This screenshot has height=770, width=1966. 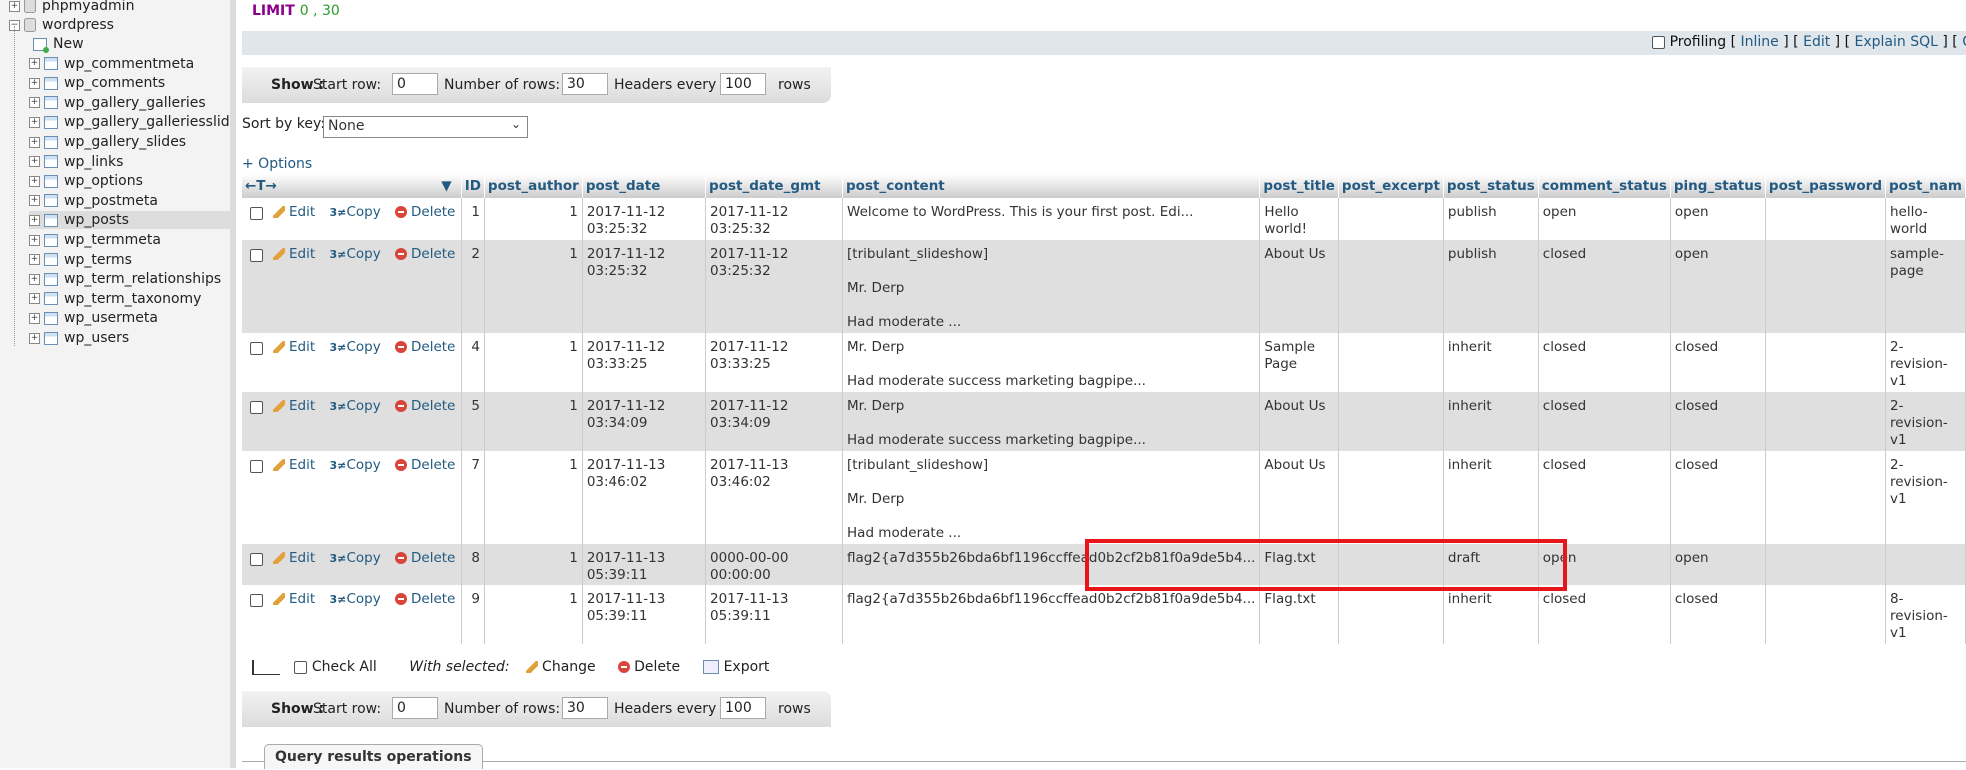 I want to click on cell-id: 7, so click(x=473, y=497).